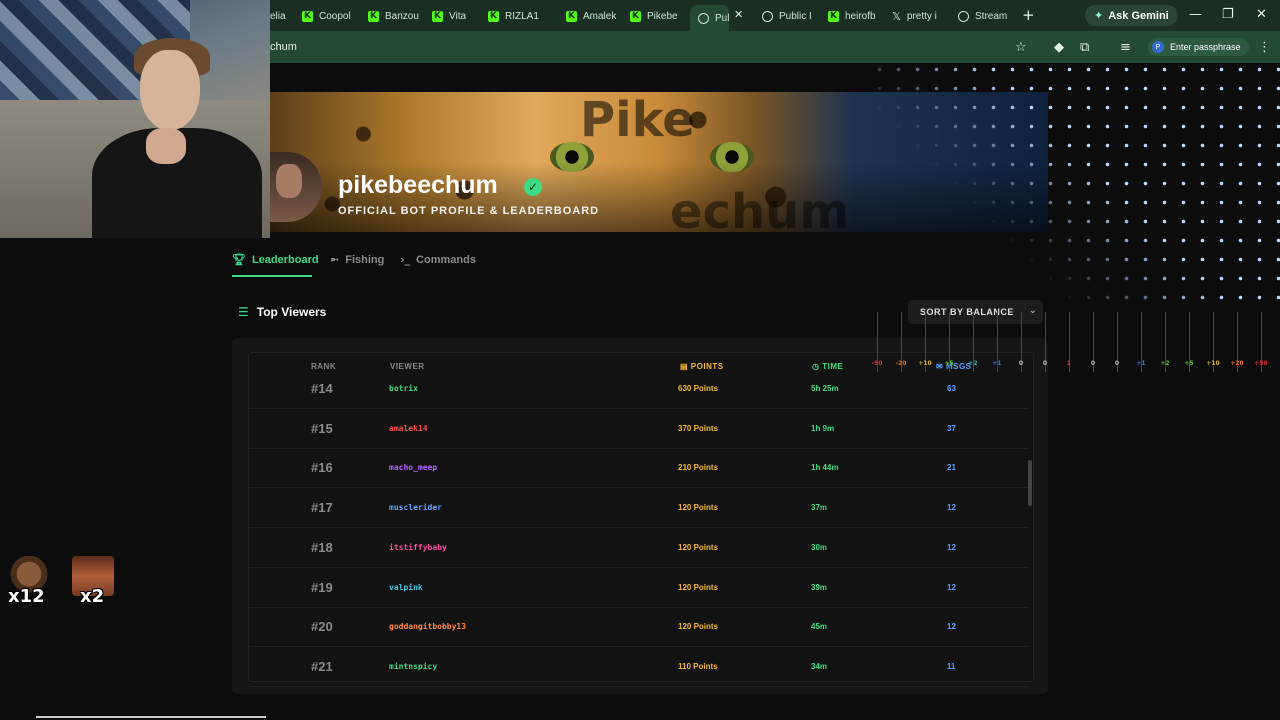 The height and width of the screenshot is (720, 1280). Describe the element at coordinates (600, 16) in the screenshot. I see `browser-tab-label: Amalek` at that location.